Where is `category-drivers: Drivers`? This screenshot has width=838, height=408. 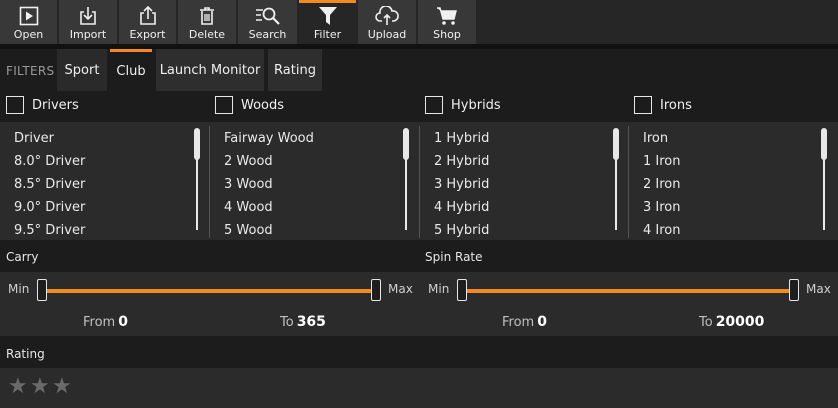 category-drivers: Drivers is located at coordinates (42, 105).